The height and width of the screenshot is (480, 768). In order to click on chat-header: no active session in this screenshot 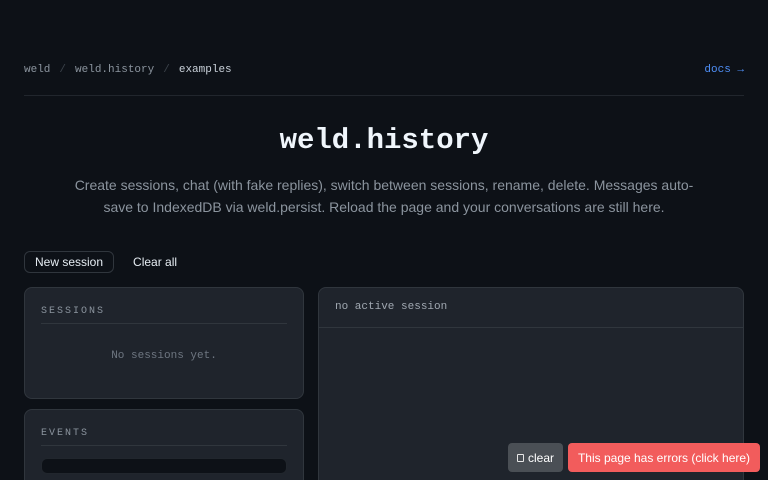, I will do `click(531, 308)`.